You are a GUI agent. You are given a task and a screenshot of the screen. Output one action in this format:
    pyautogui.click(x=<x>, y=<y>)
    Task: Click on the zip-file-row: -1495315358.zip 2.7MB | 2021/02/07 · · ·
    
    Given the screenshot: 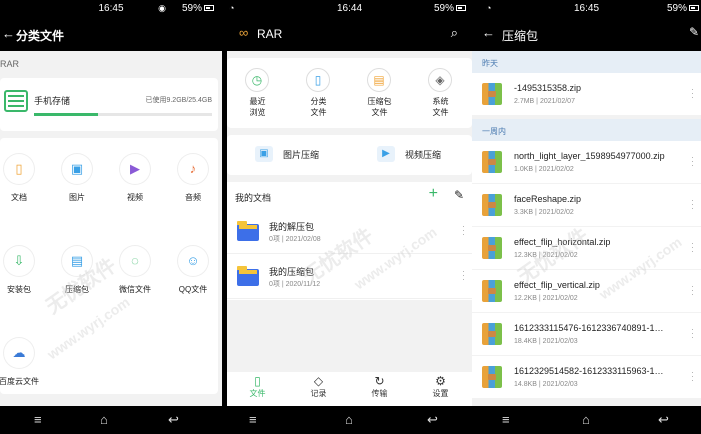 What is the action you would take?
    pyautogui.click(x=586, y=94)
    